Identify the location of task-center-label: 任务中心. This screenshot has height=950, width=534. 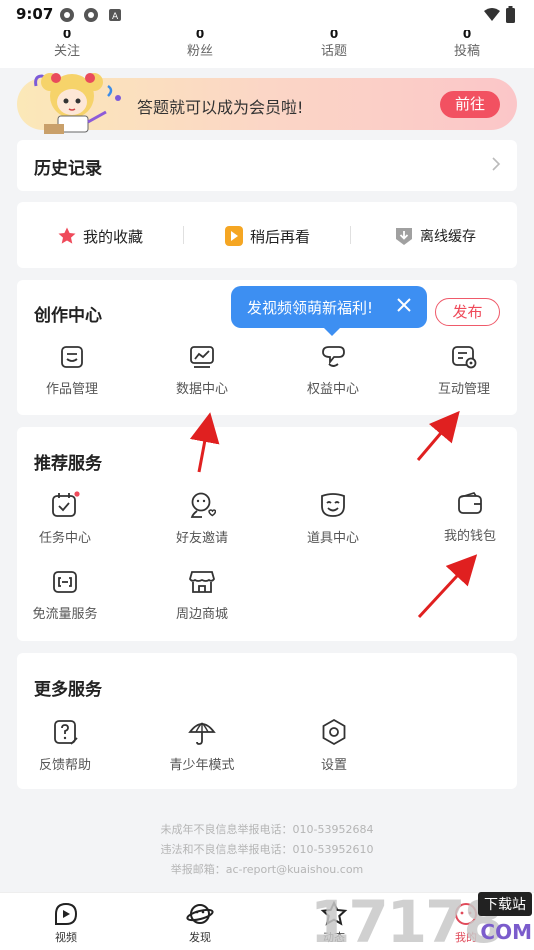
(64, 538).